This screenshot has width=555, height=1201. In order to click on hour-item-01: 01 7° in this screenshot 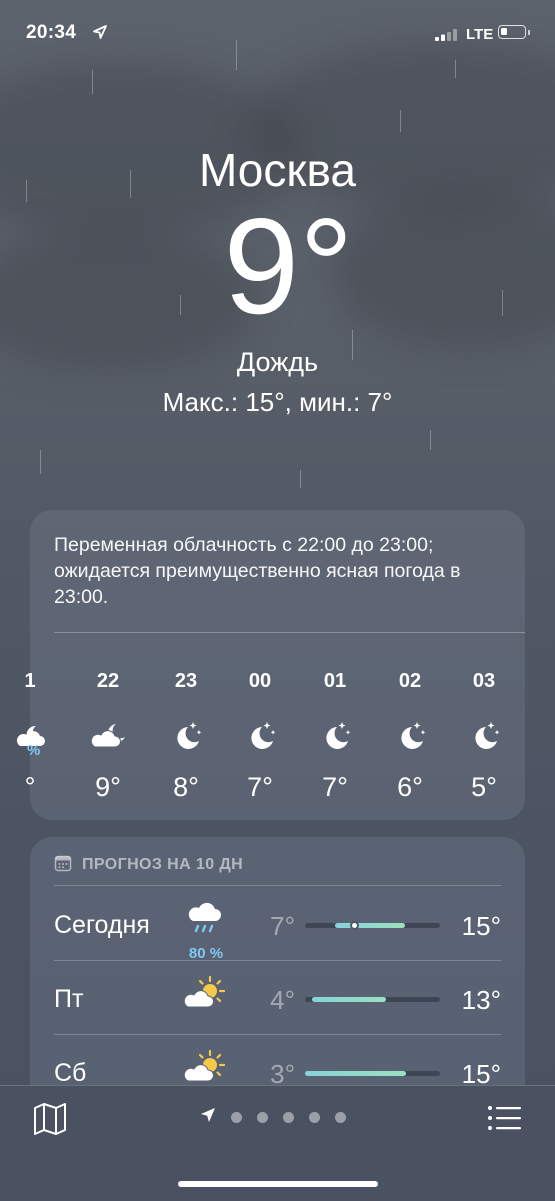, I will do `click(335, 736)`.